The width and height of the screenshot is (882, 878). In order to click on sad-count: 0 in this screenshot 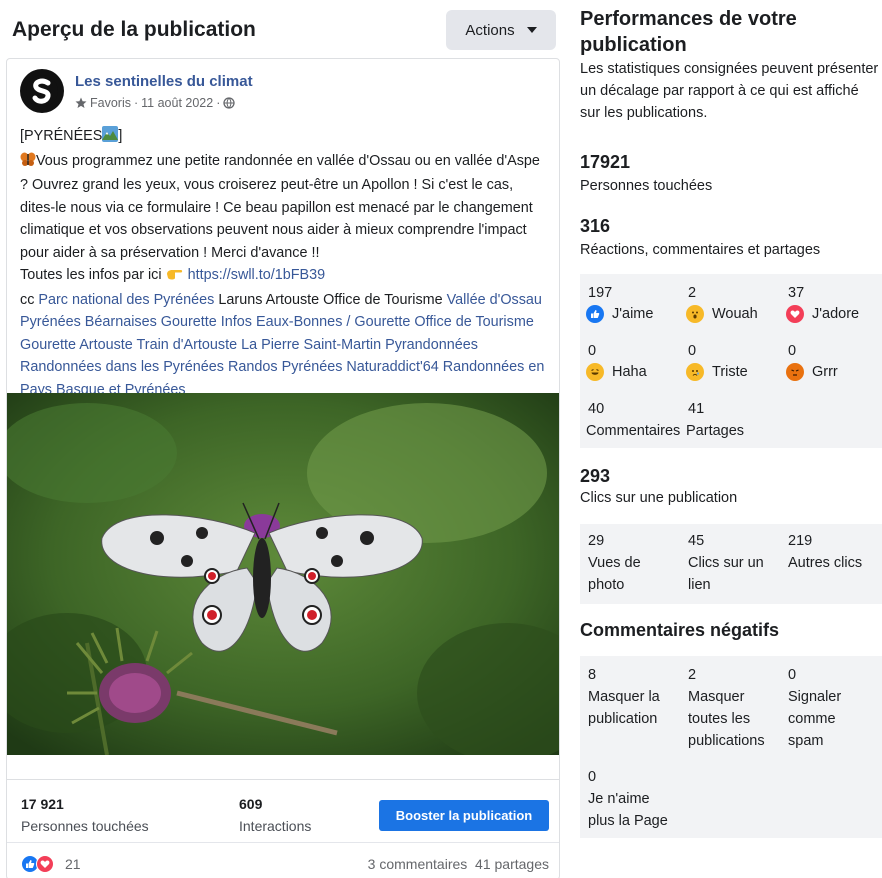, I will do `click(692, 351)`.